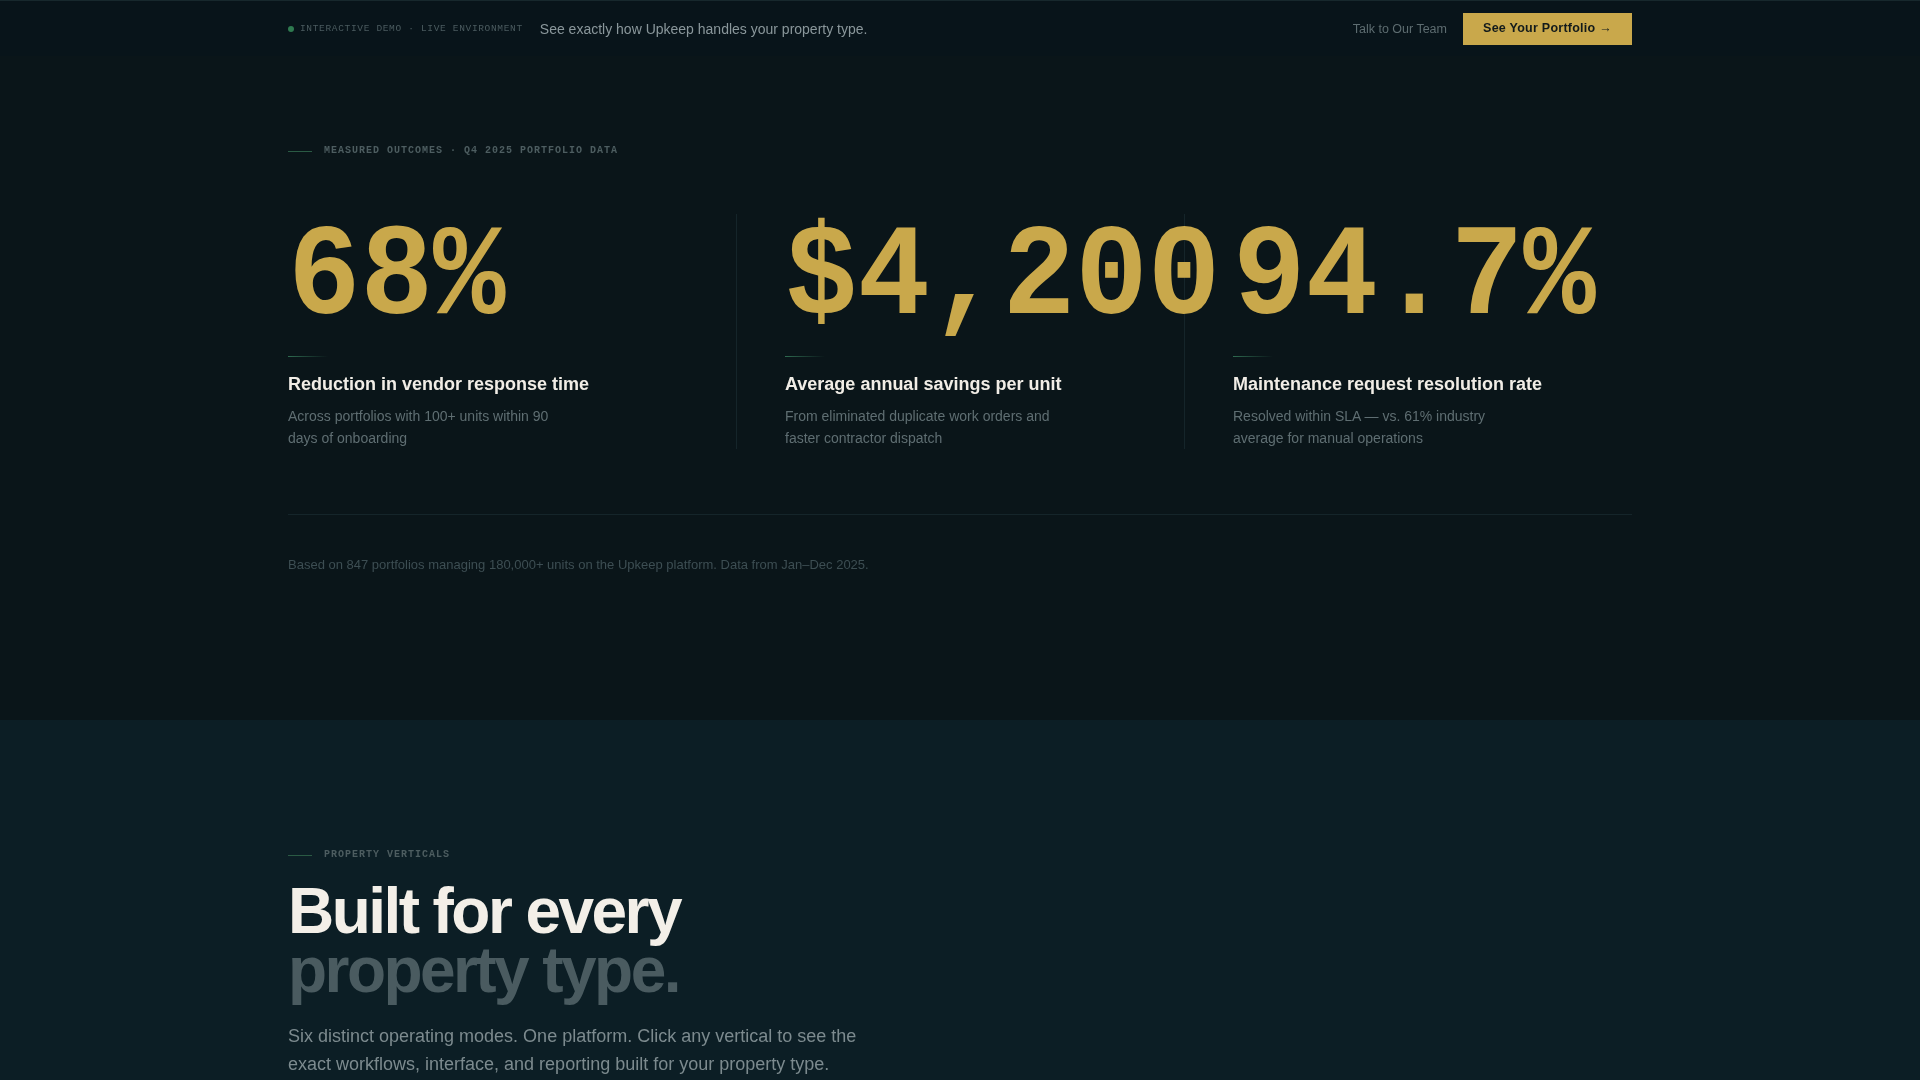 Image resolution: width=1920 pixels, height=1080 pixels. Describe the element at coordinates (1360, 427) in the screenshot. I see `stat-description: Resolved within SLA — vs. 61% industry average for manual operations` at that location.